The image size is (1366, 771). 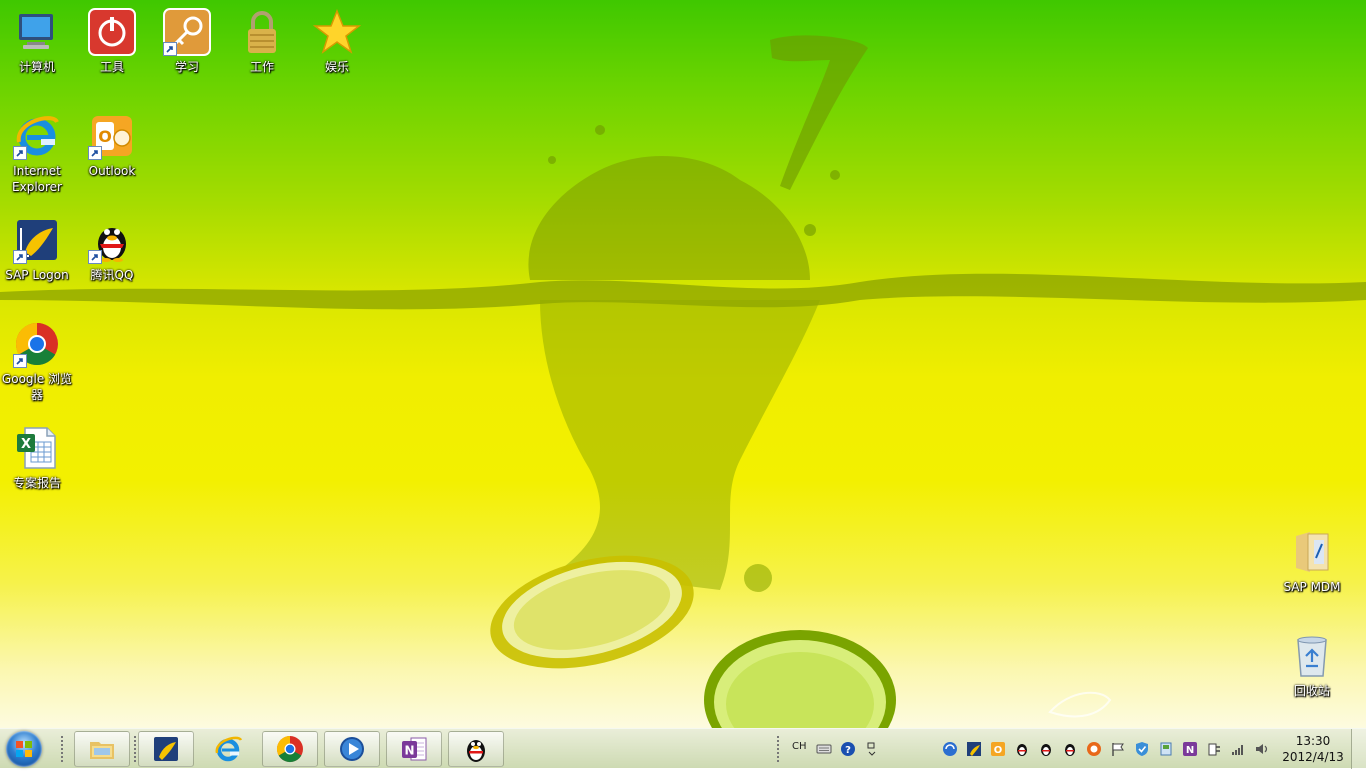 I want to click on taskbar: N CH ? O N 13:30 2012/4/13, so click(x=683, y=748).